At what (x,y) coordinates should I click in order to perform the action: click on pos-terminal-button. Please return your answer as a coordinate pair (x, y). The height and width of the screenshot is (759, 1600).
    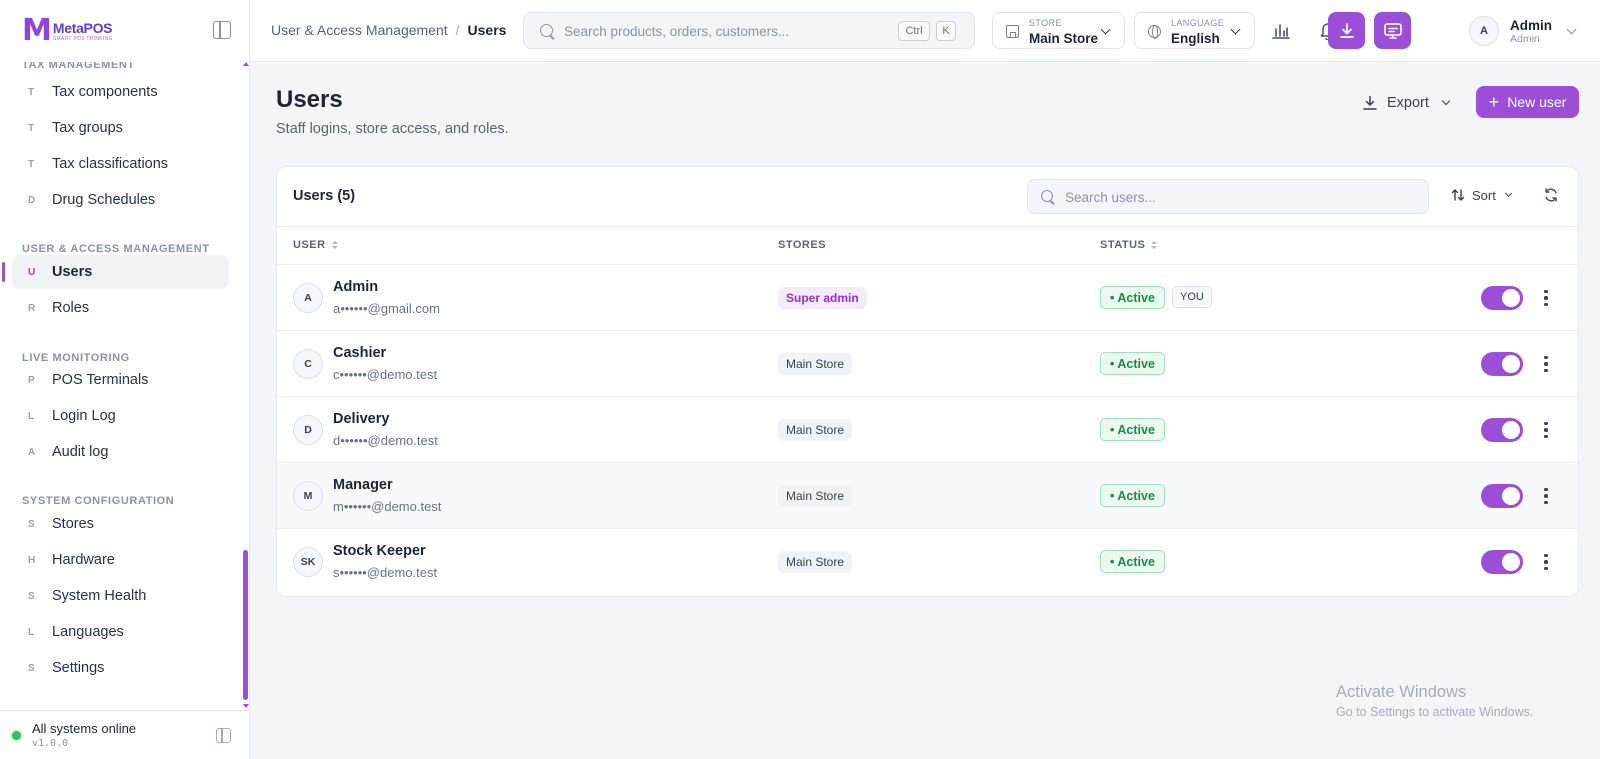
    Looking at the image, I should click on (1392, 30).